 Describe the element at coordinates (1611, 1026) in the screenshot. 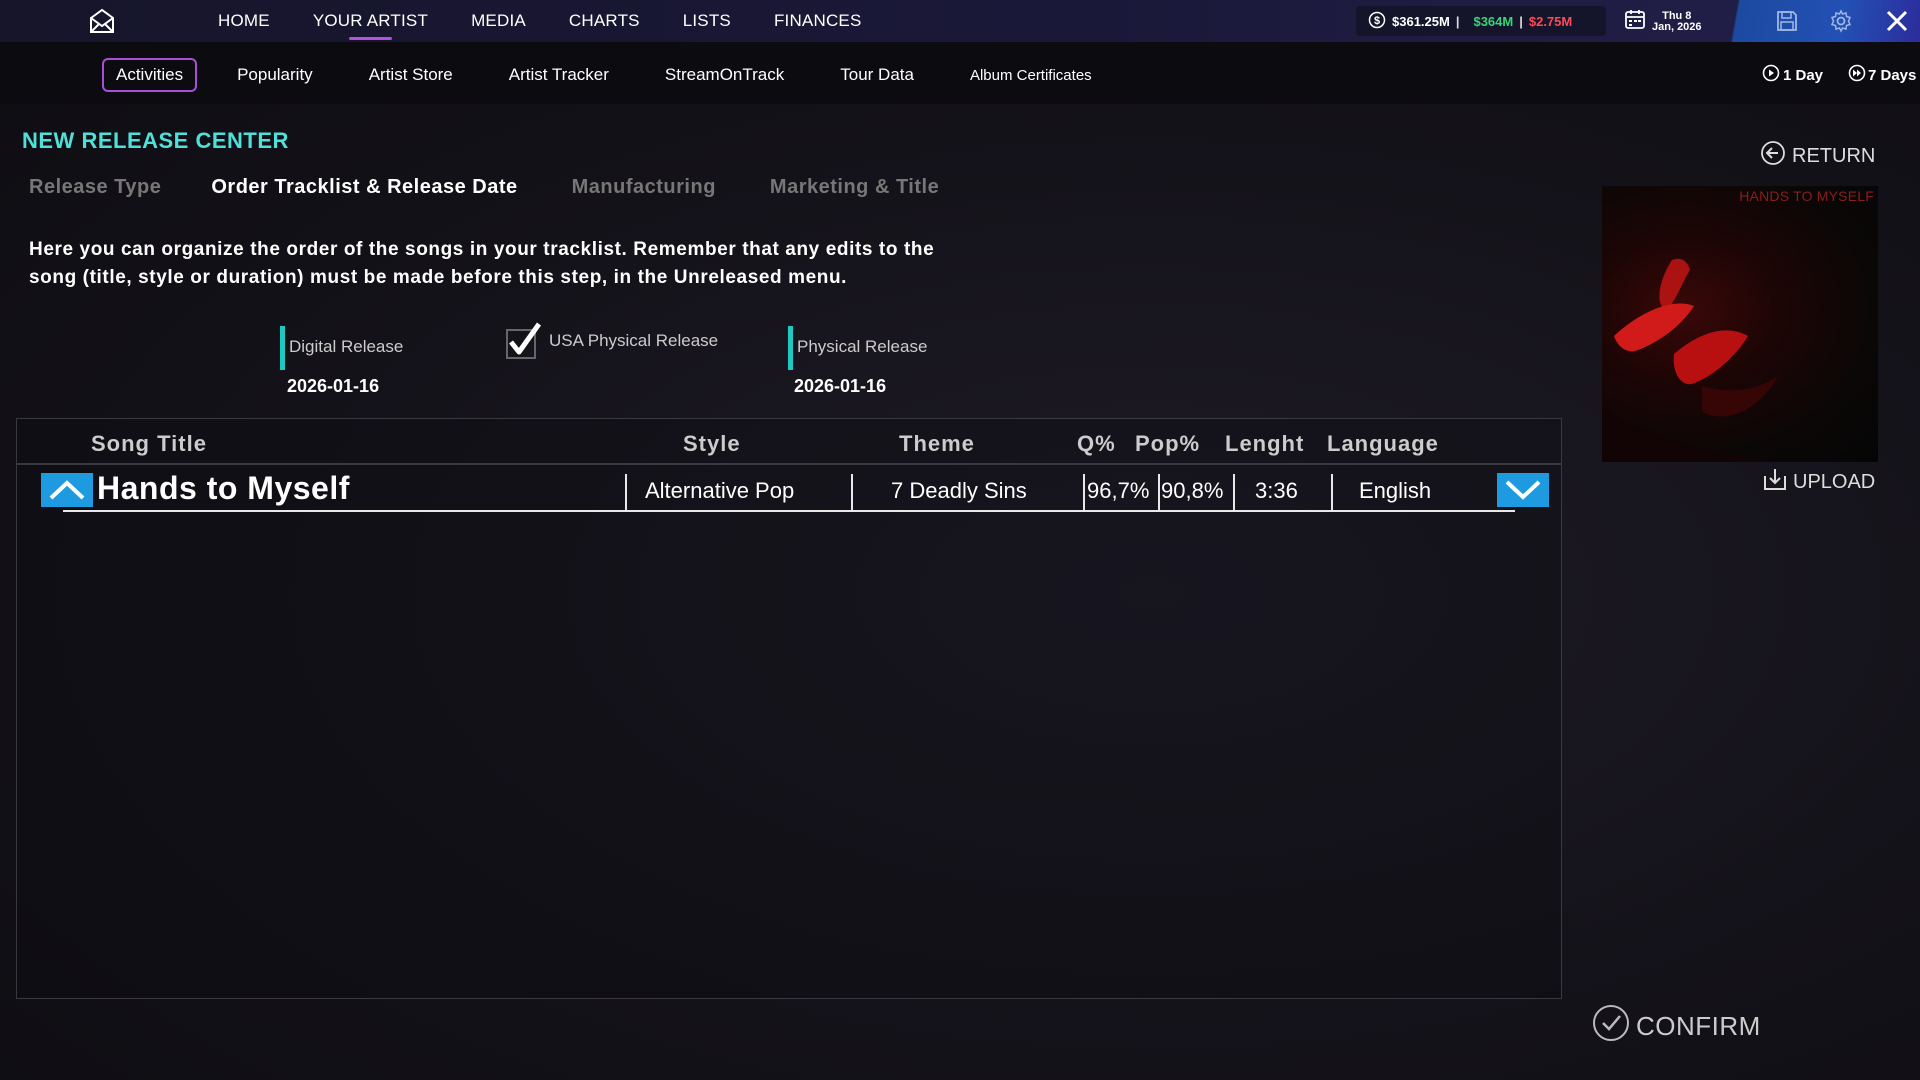

I see `check-circle-icon` at that location.